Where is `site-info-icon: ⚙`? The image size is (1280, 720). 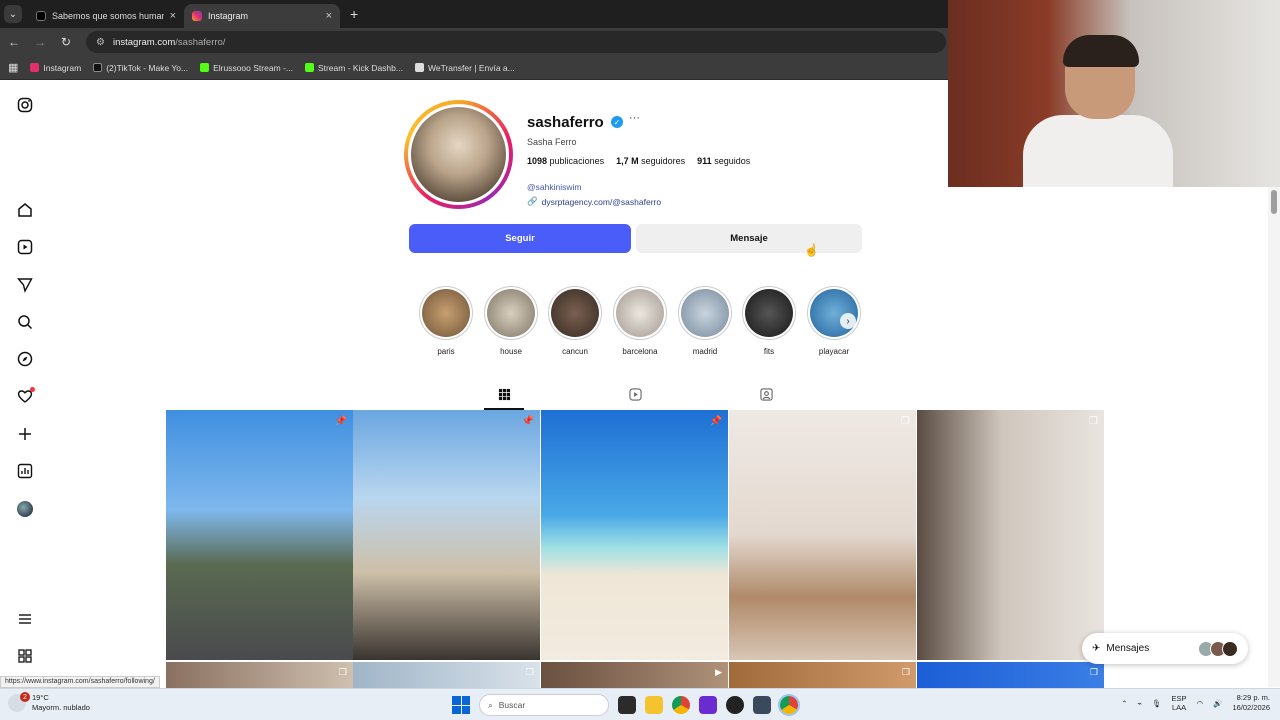
site-info-icon: ⚙ is located at coordinates (100, 42).